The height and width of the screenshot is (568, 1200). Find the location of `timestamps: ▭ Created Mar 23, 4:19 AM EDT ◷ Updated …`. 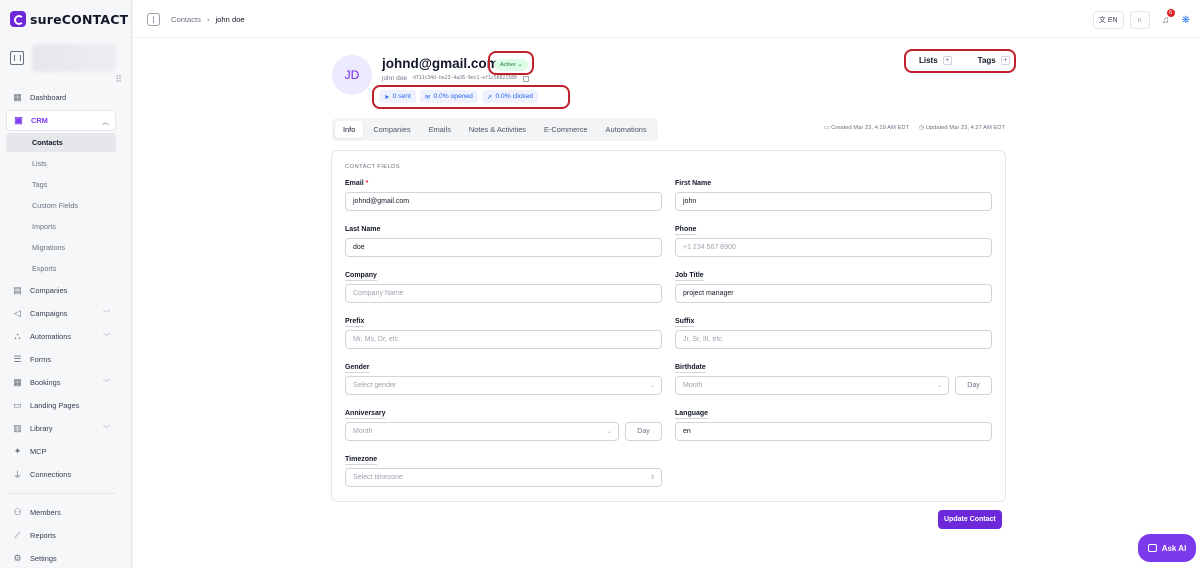

timestamps: ▭ Created Mar 23, 4:19 AM EDT ◷ Updated … is located at coordinates (914, 128).